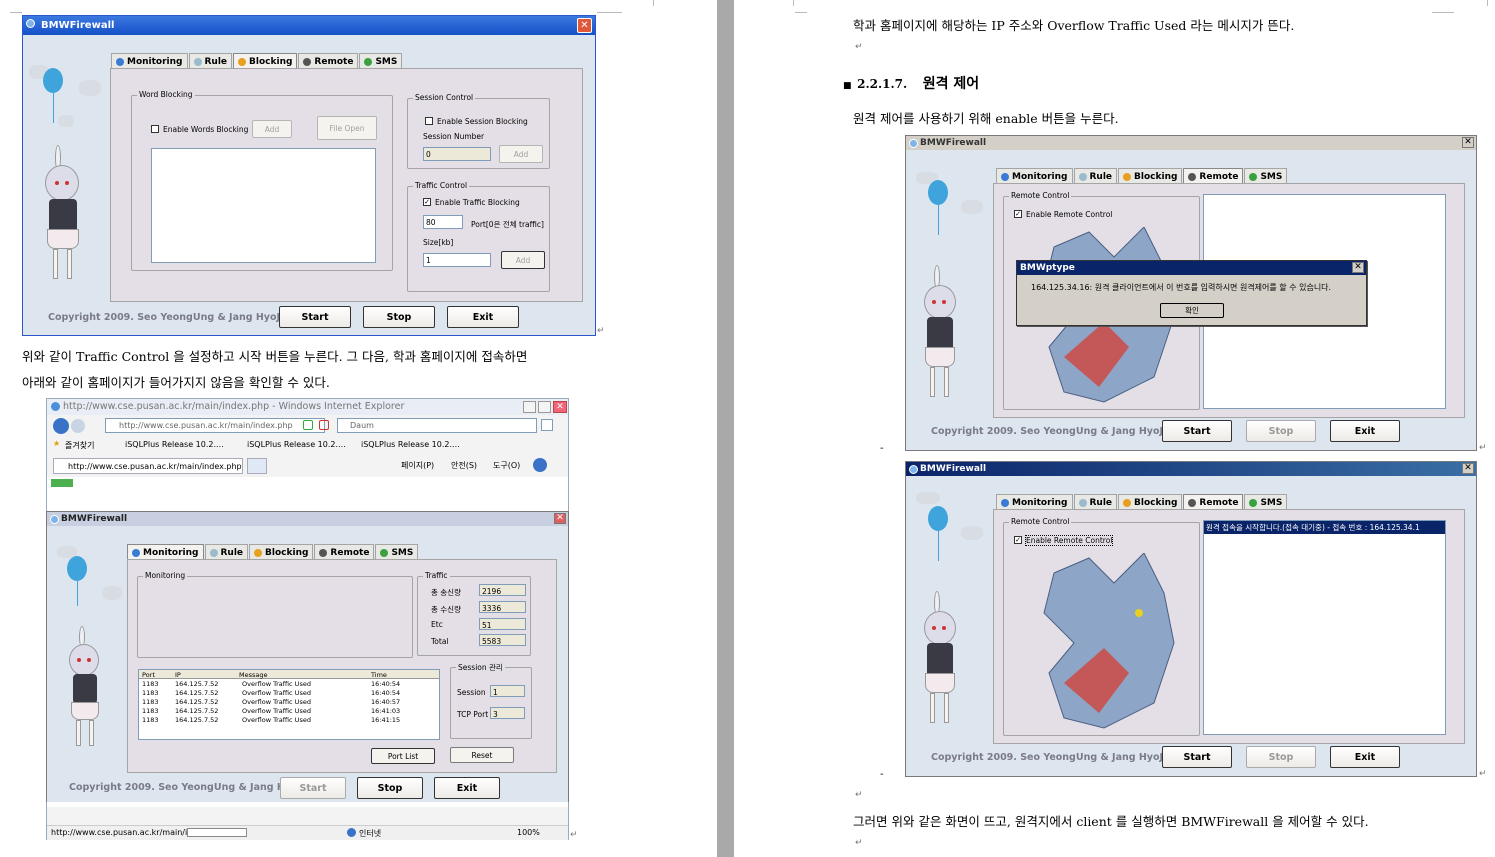 The width and height of the screenshot is (1495, 857). What do you see at coordinates (324, 425) in the screenshot?
I see `stop-icon` at bounding box center [324, 425].